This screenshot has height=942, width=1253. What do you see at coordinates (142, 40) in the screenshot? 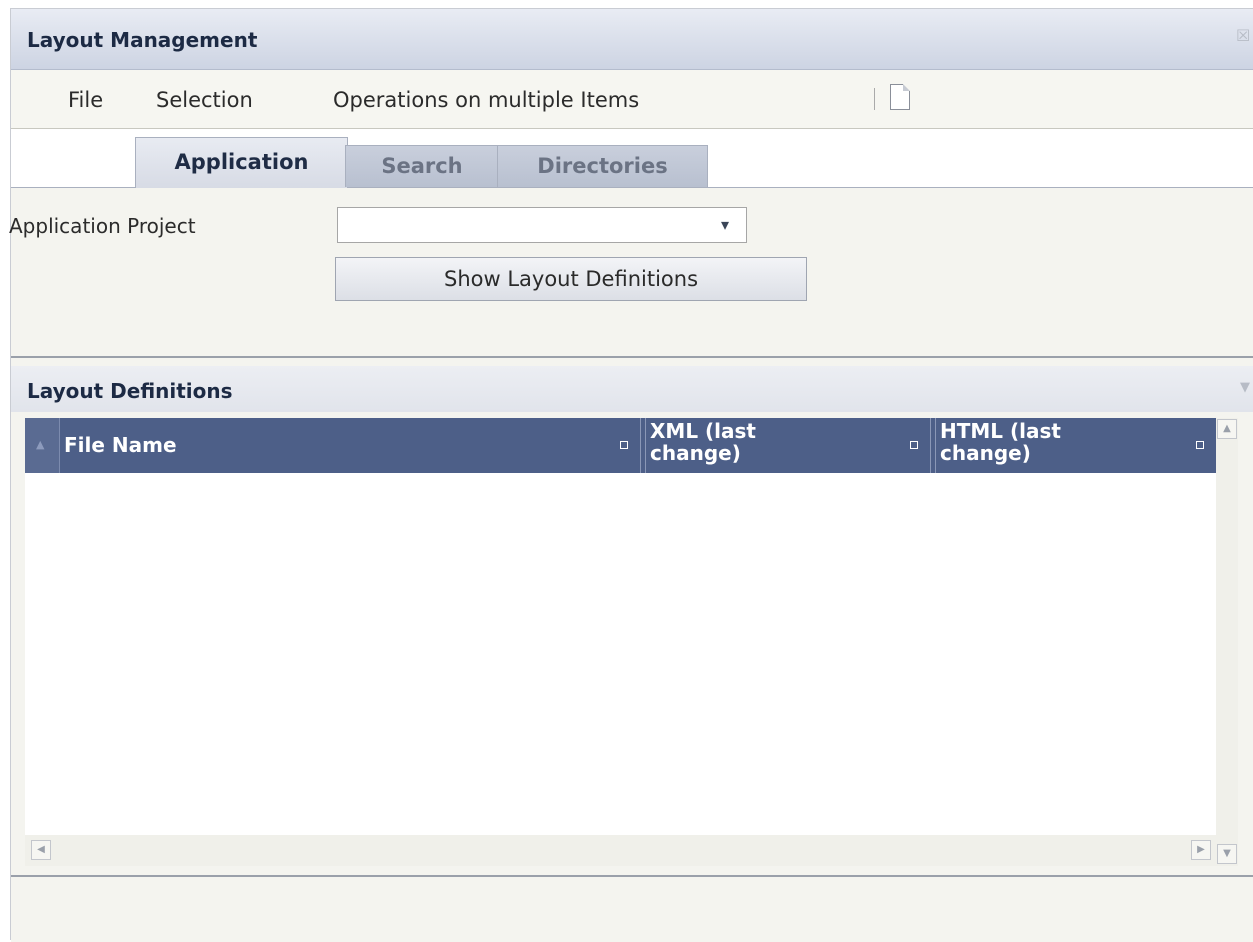
I see `window-title: Layout Management` at bounding box center [142, 40].